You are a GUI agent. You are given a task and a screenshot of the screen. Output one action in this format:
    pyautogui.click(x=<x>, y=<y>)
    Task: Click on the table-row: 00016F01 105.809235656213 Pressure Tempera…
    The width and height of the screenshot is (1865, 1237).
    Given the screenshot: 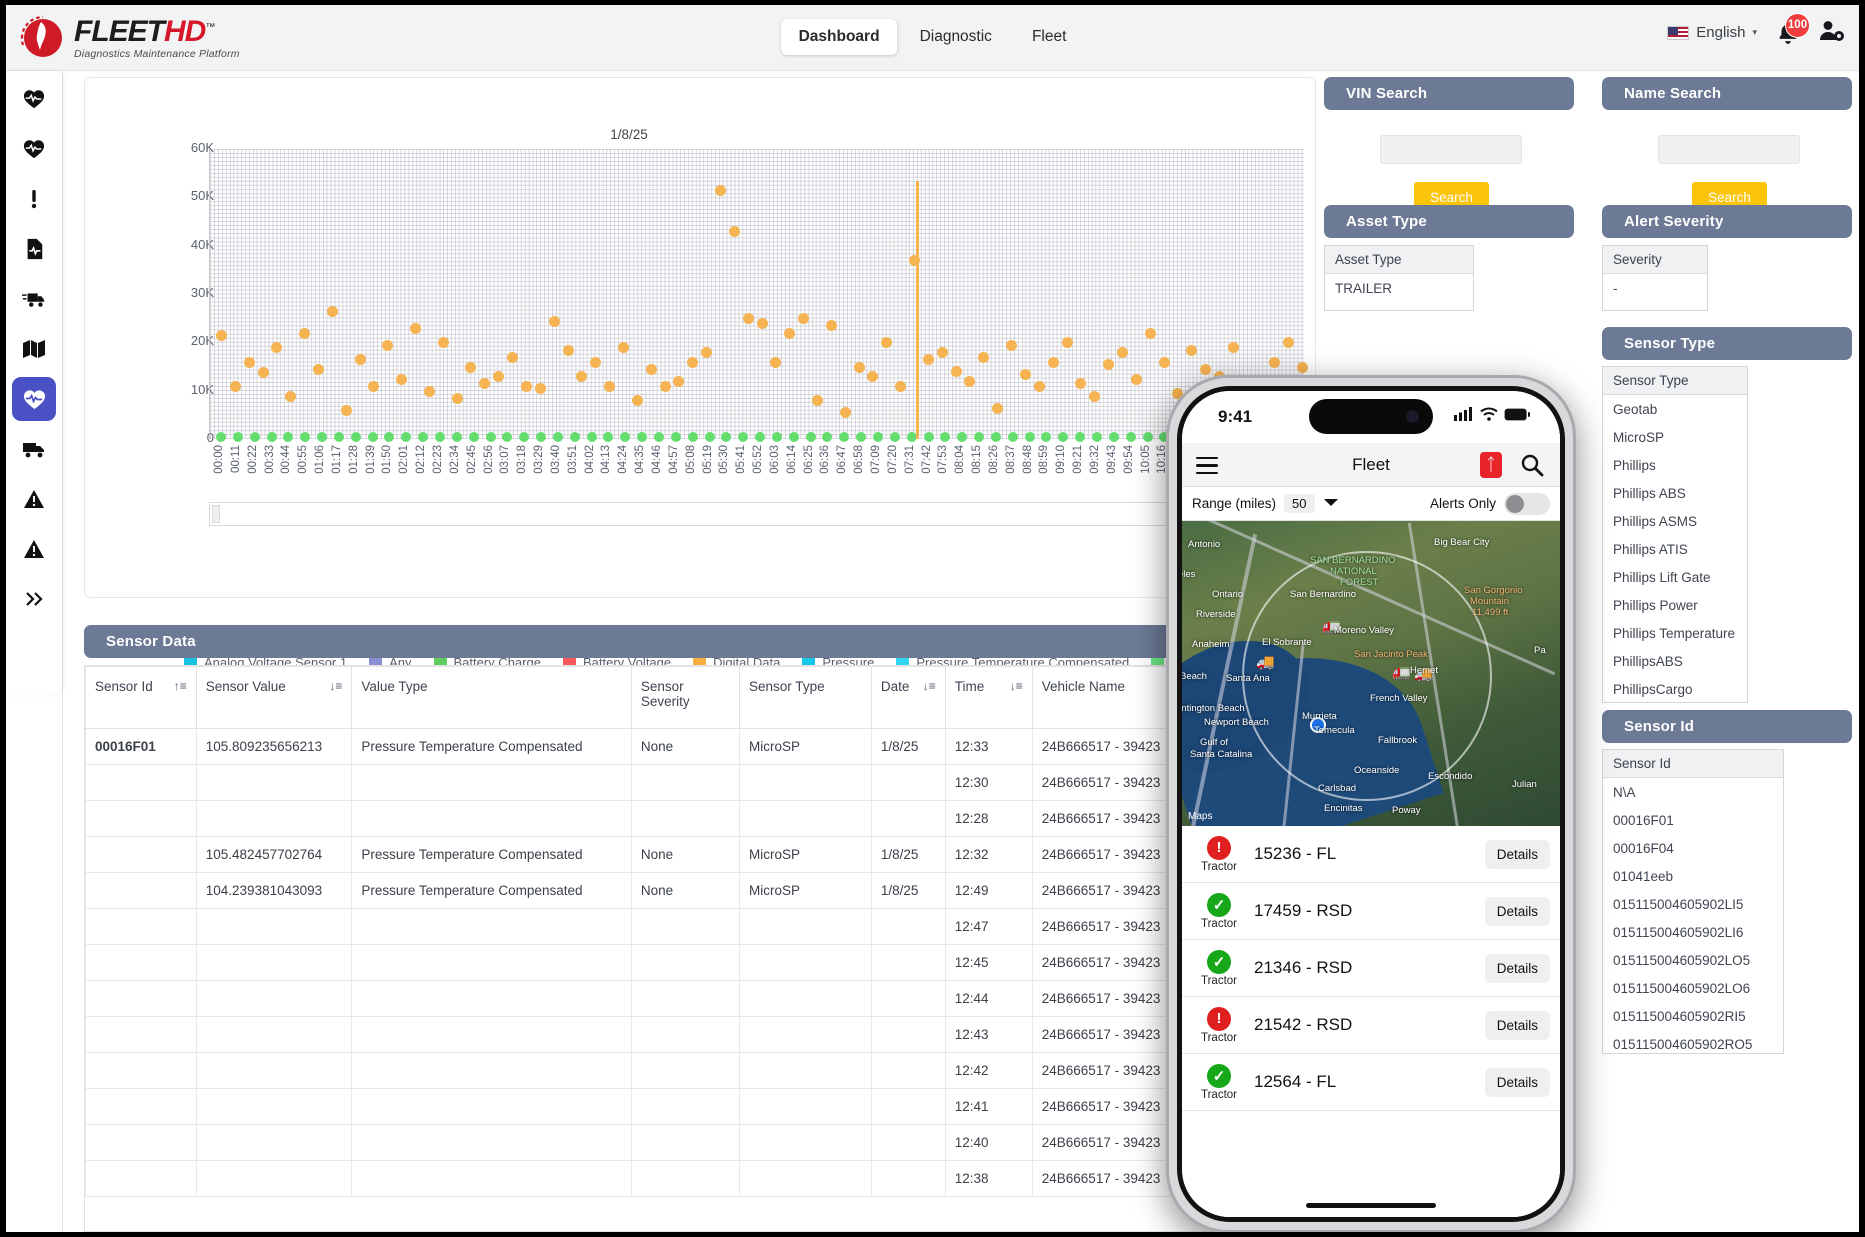 What is the action you would take?
    pyautogui.click(x=700, y=746)
    